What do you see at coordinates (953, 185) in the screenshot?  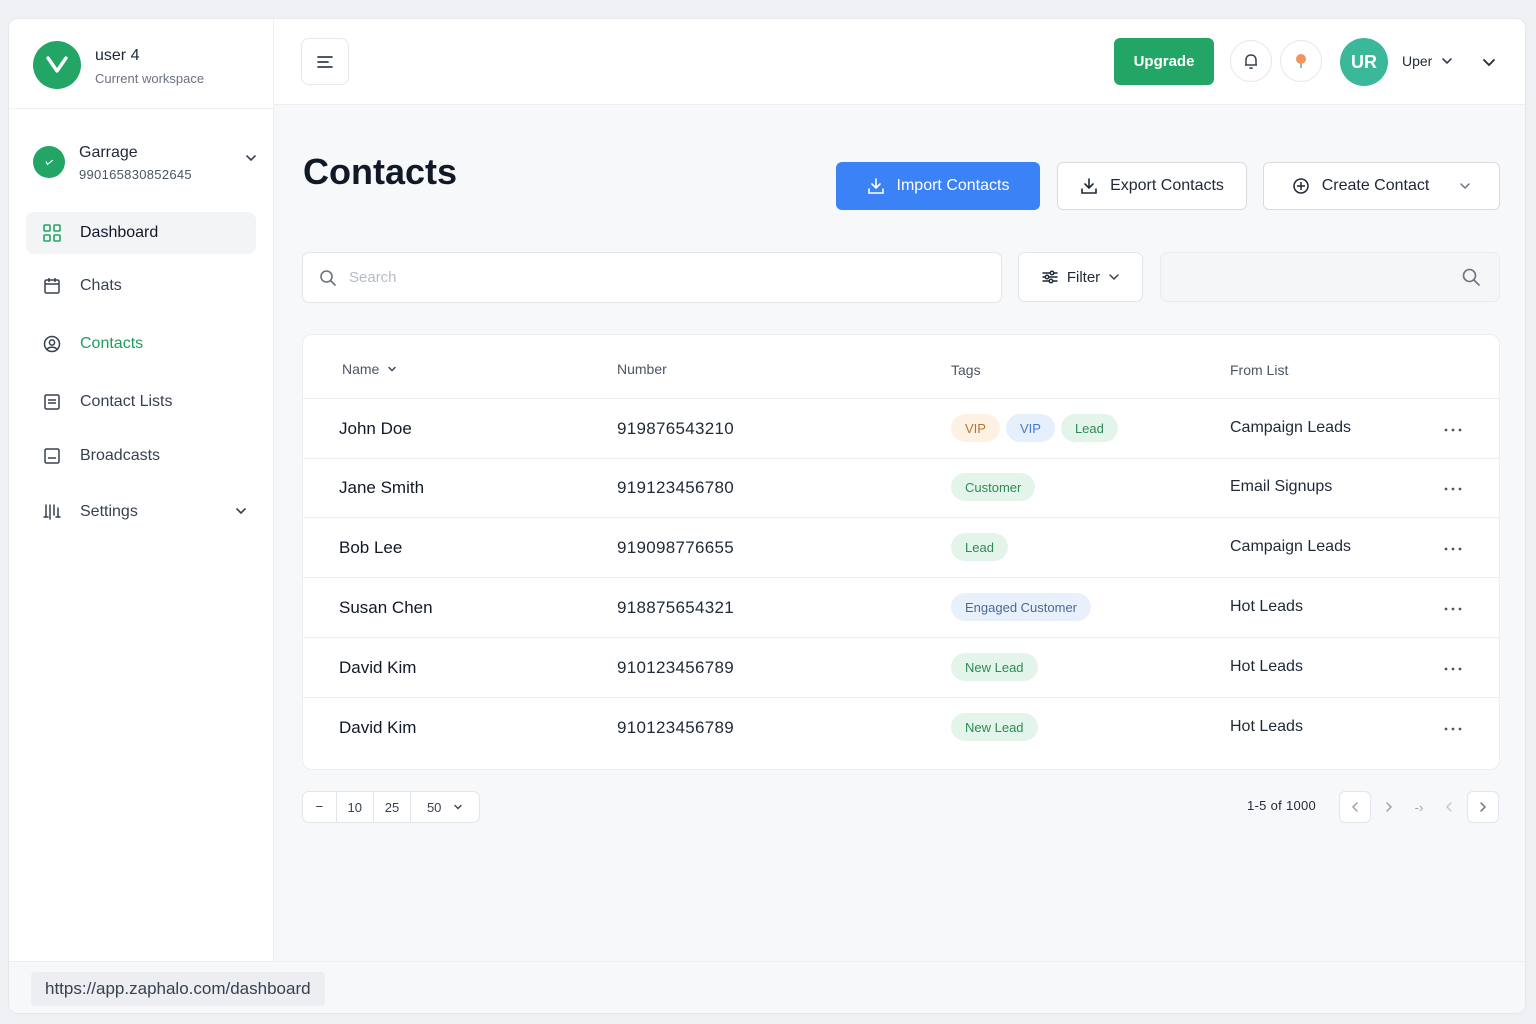 I see `import-contacts-label: Import Contacts` at bounding box center [953, 185].